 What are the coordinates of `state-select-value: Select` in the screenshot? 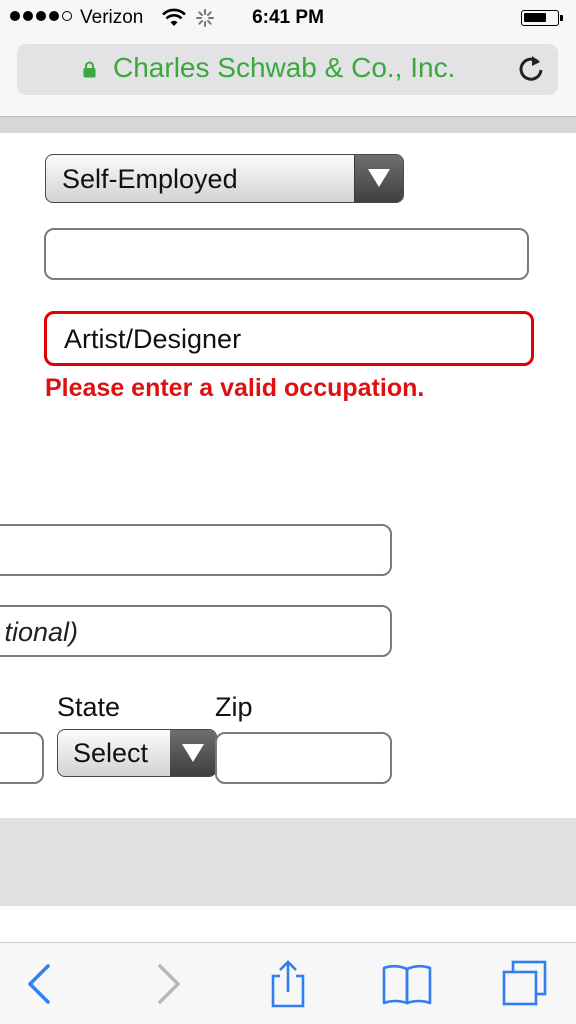 It's located at (111, 753).